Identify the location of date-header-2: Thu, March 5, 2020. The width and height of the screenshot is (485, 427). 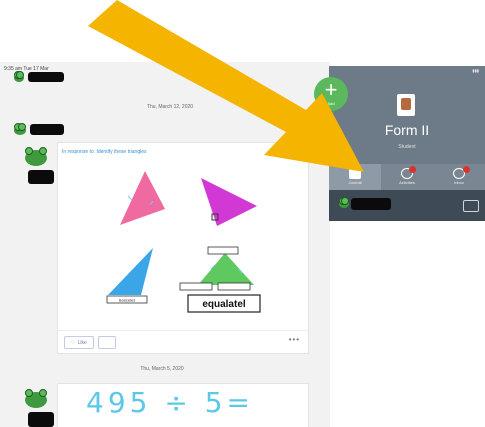
(162, 369).